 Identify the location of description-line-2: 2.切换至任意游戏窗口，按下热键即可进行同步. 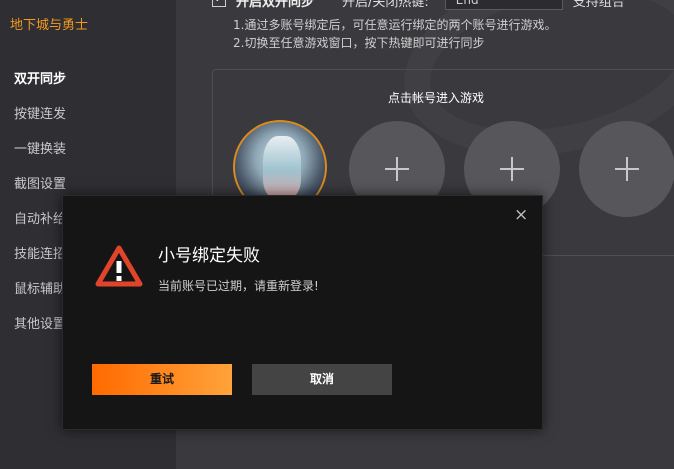
(359, 43).